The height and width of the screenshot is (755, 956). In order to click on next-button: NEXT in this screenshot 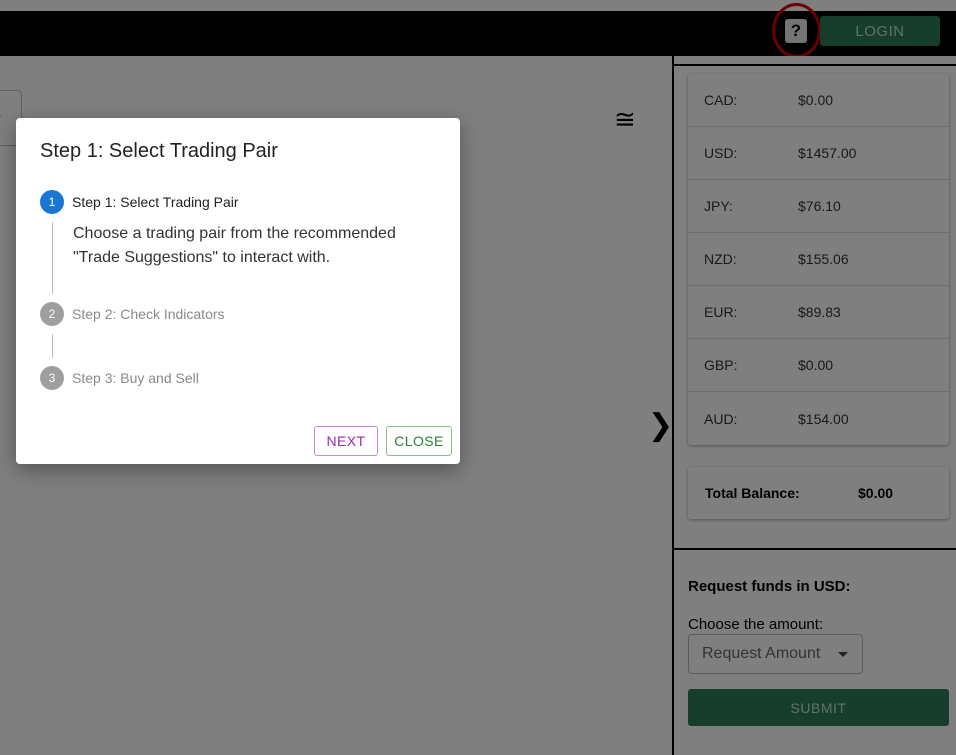, I will do `click(346, 441)`.